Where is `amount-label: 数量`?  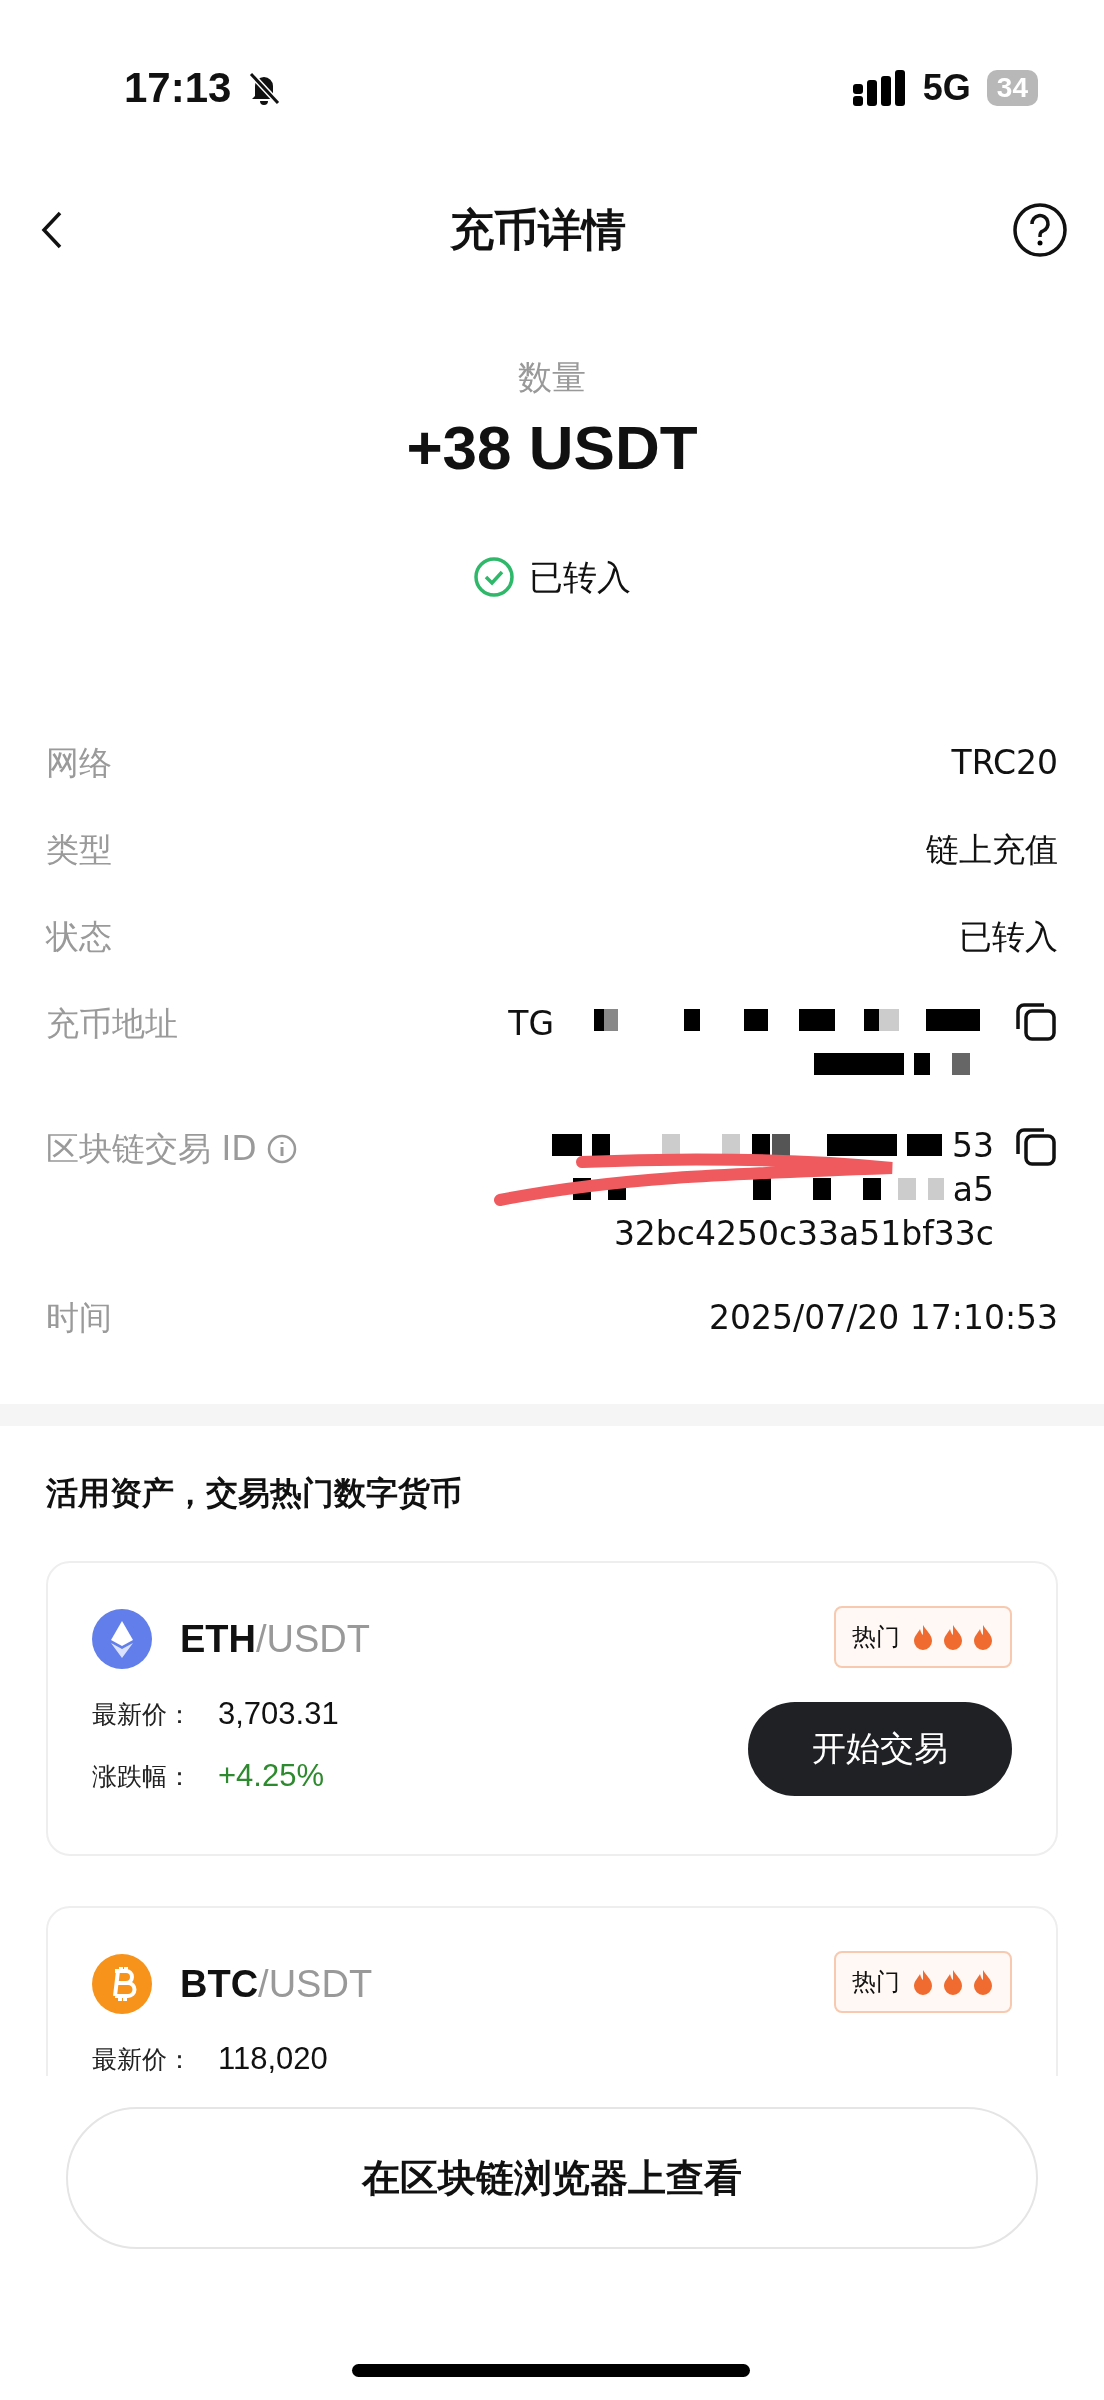
amount-label: 数量 is located at coordinates (552, 377).